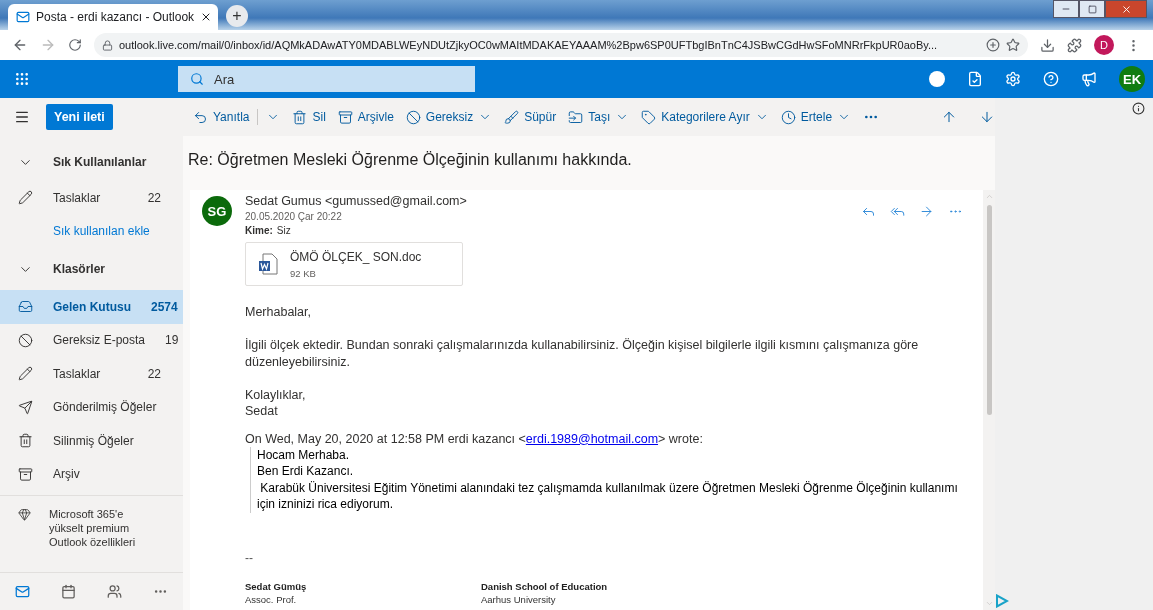 Image resolution: width=1153 pixels, height=610 pixels. I want to click on puzzle-icon, so click(1074, 45).